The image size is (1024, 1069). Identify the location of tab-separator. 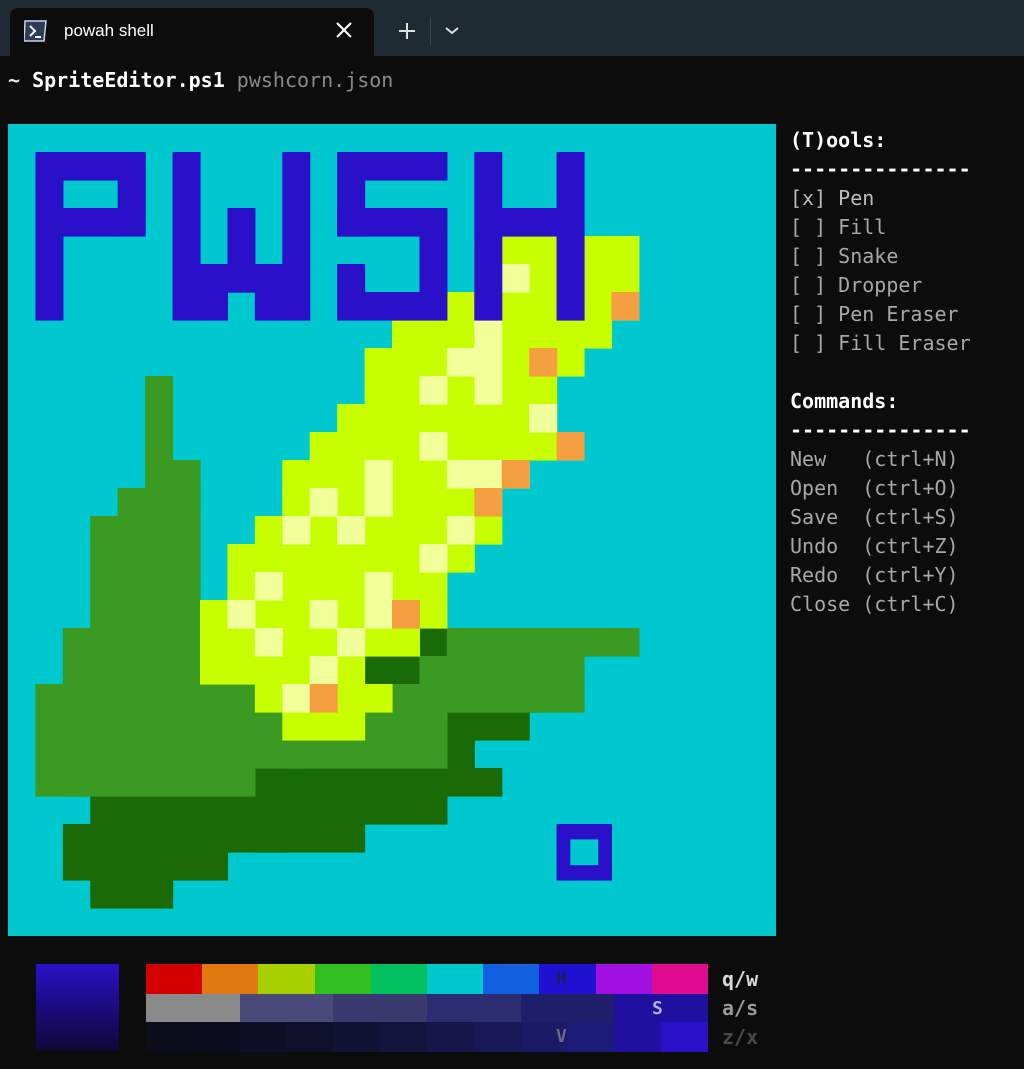
(430, 31).